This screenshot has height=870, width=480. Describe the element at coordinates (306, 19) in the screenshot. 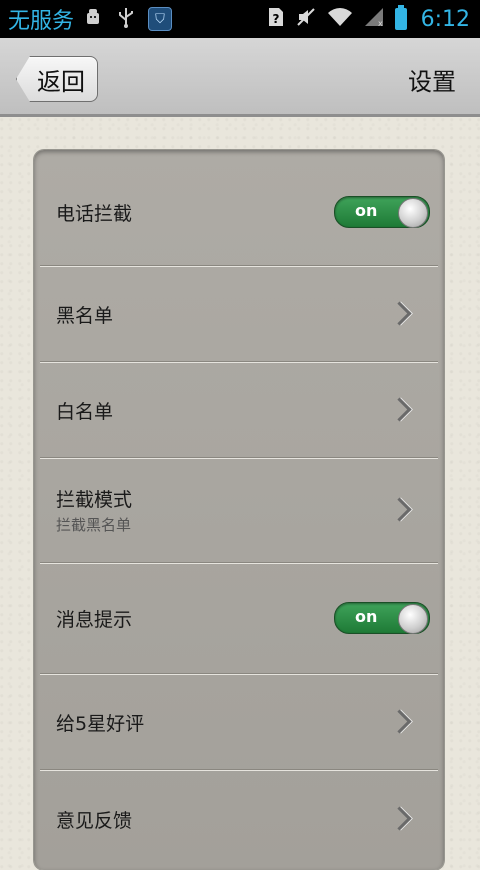

I see `mute-icon` at that location.